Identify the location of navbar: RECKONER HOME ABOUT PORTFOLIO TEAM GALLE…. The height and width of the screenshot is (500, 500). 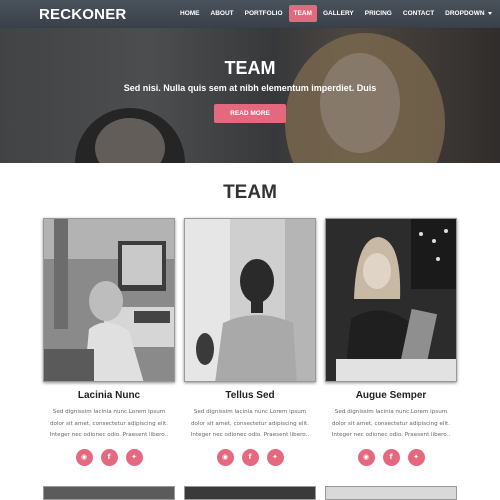
(250, 14).